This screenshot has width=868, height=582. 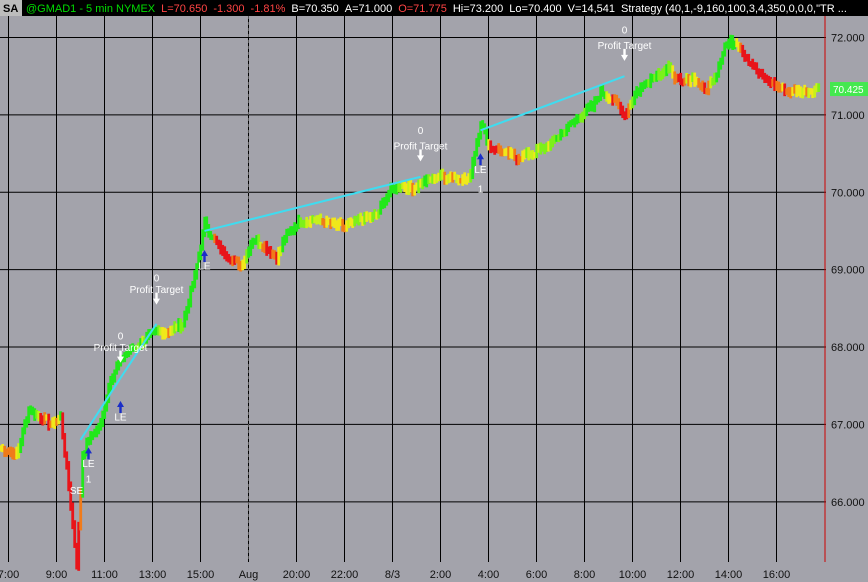 I want to click on bid-price: B=70.350, so click(x=314, y=9).